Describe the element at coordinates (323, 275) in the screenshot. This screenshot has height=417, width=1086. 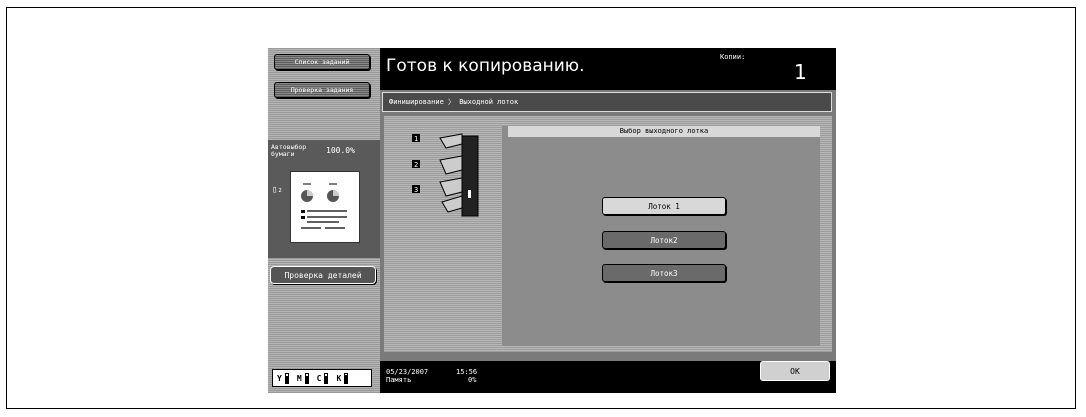
I see `detail-check-button: Проверка деталей` at that location.